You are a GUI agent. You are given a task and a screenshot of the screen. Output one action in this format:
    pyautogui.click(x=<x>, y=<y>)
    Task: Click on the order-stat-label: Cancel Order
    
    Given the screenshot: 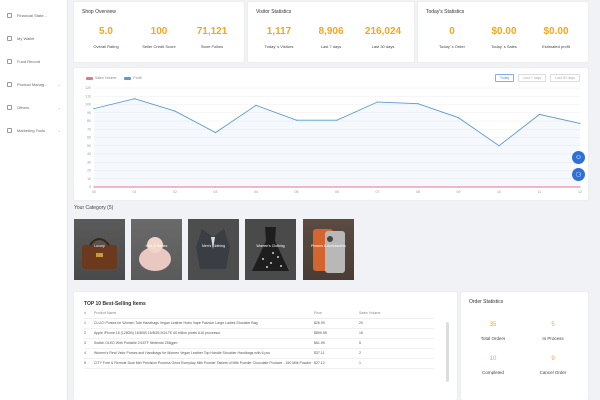 What is the action you would take?
    pyautogui.click(x=553, y=372)
    